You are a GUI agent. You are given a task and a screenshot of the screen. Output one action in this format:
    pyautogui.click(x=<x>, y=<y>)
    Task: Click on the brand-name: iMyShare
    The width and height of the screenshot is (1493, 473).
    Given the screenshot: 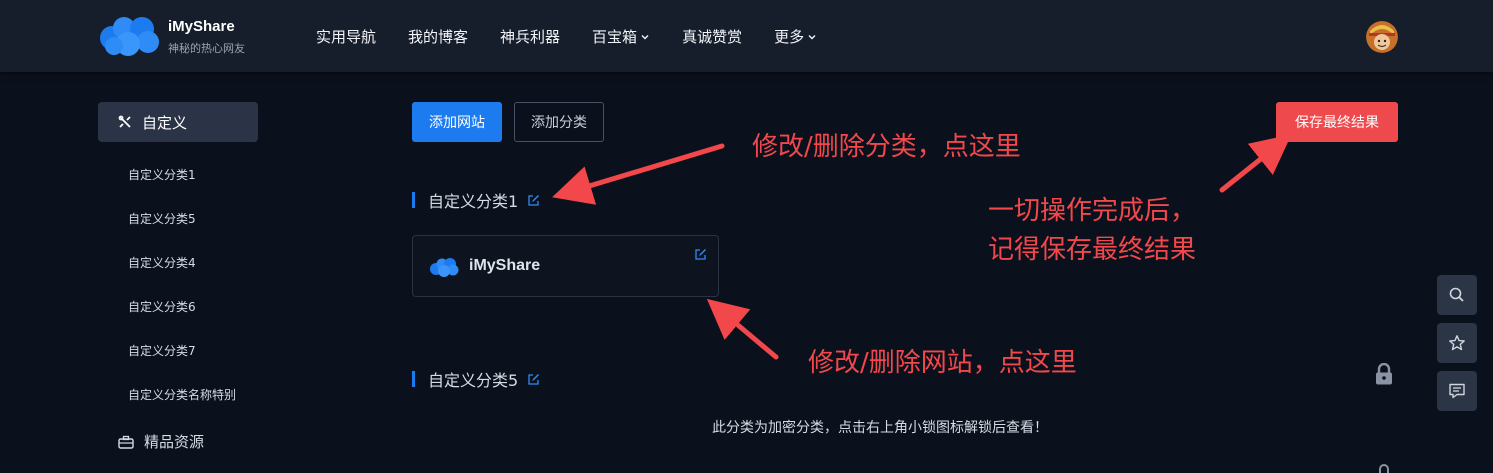 What is the action you would take?
    pyautogui.click(x=201, y=26)
    